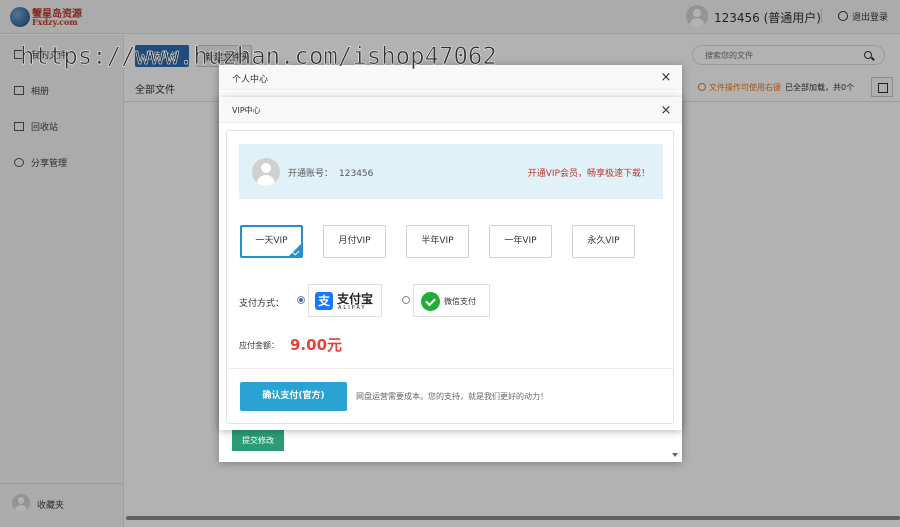  Describe the element at coordinates (250, 80) in the screenshot. I see `dialog-title: 个人中心` at that location.